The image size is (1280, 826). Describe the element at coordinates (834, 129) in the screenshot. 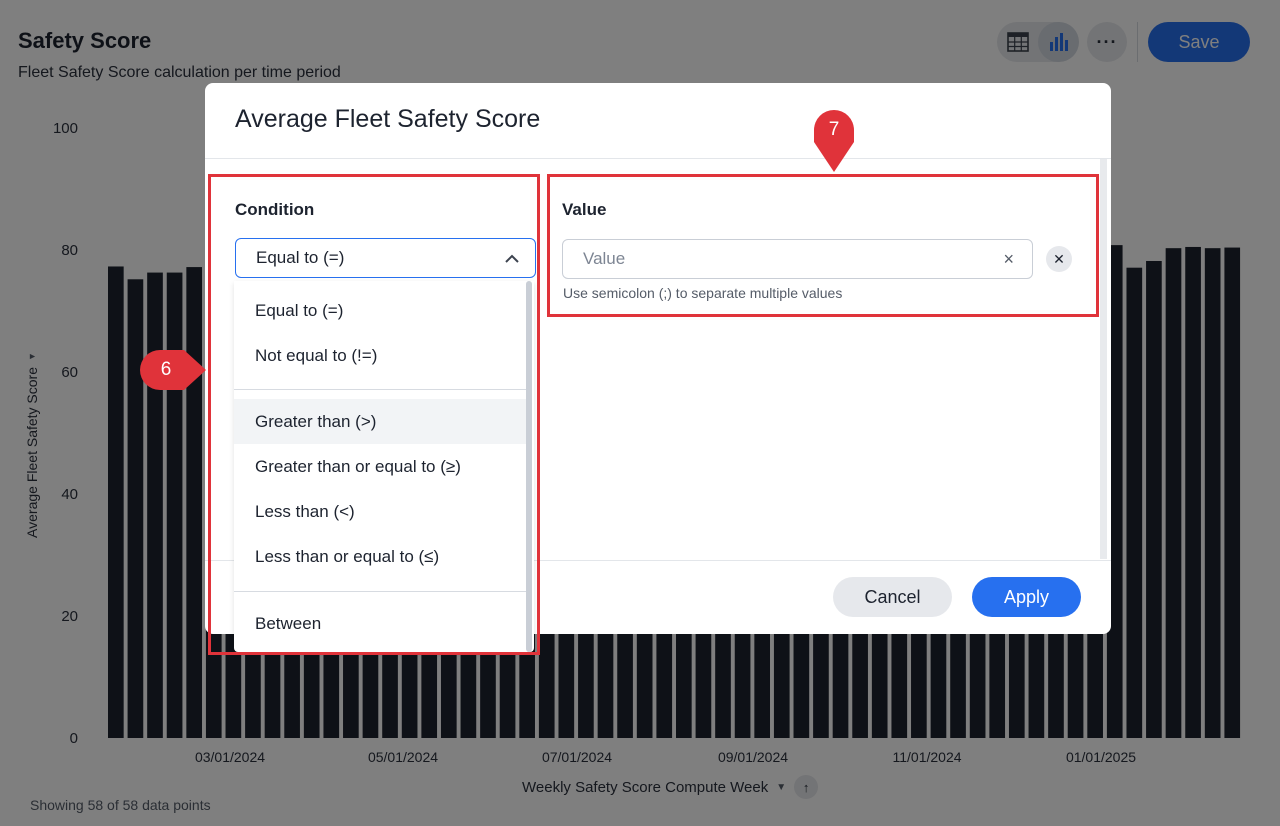

I see `callout-marker-7: 7` at that location.